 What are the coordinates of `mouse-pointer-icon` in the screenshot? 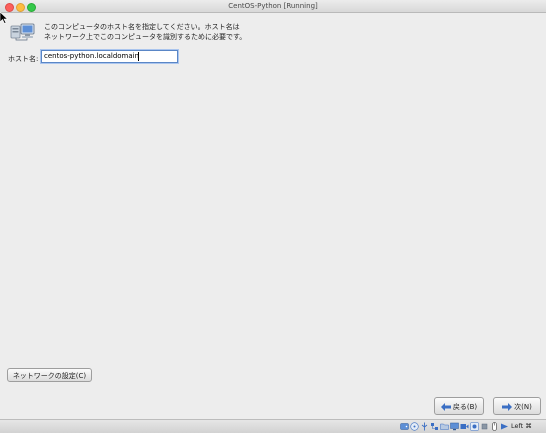 It's located at (4, 18).